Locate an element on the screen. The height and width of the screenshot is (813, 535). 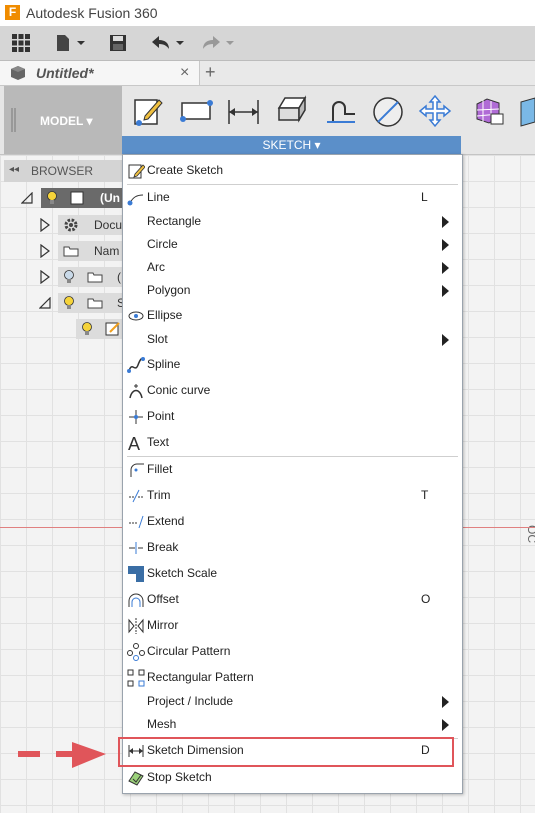
menu-item-label: Polygon is located at coordinates (169, 290).